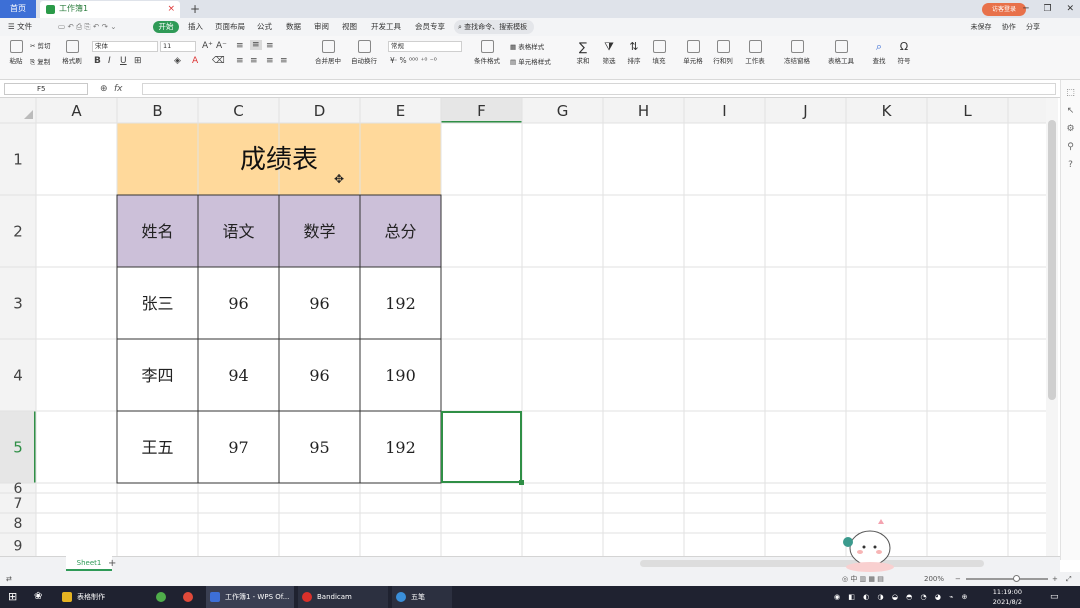  What do you see at coordinates (487, 52) in the screenshot?
I see `conditional-format-button: 条件格式` at bounding box center [487, 52].